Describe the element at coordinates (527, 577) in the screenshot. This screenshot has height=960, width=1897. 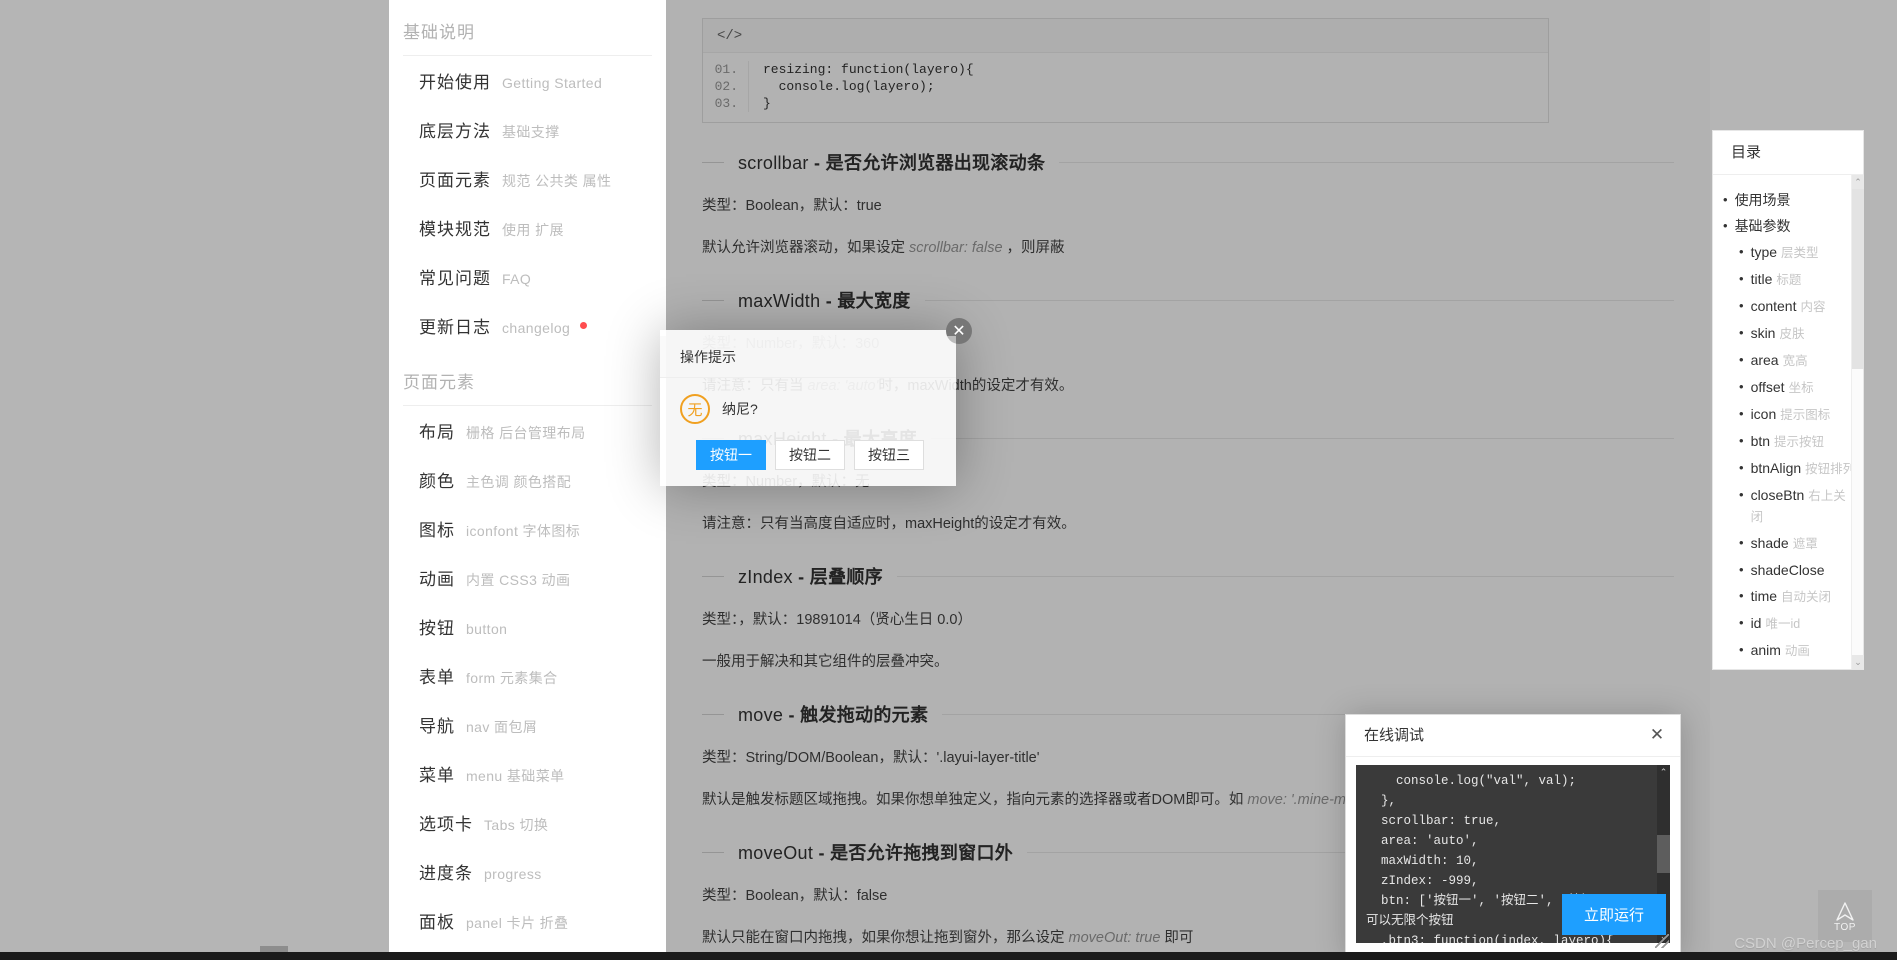
I see `sidebar-item-3: 动画 内置 CSS3 动画` at that location.